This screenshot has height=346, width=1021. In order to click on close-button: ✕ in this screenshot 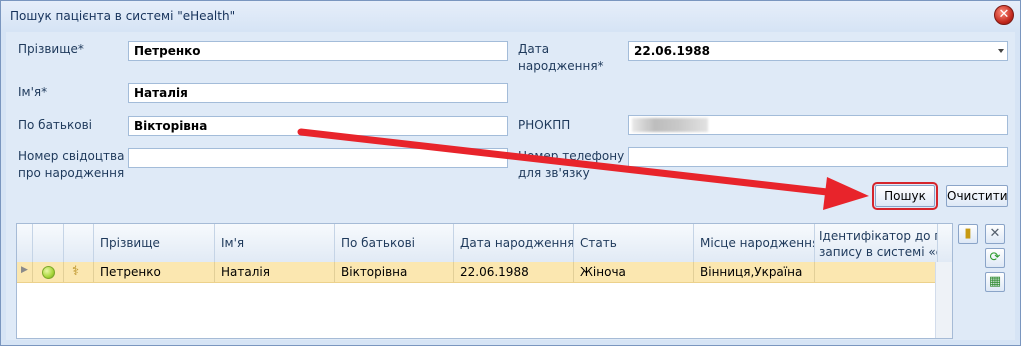, I will do `click(1004, 15)`.